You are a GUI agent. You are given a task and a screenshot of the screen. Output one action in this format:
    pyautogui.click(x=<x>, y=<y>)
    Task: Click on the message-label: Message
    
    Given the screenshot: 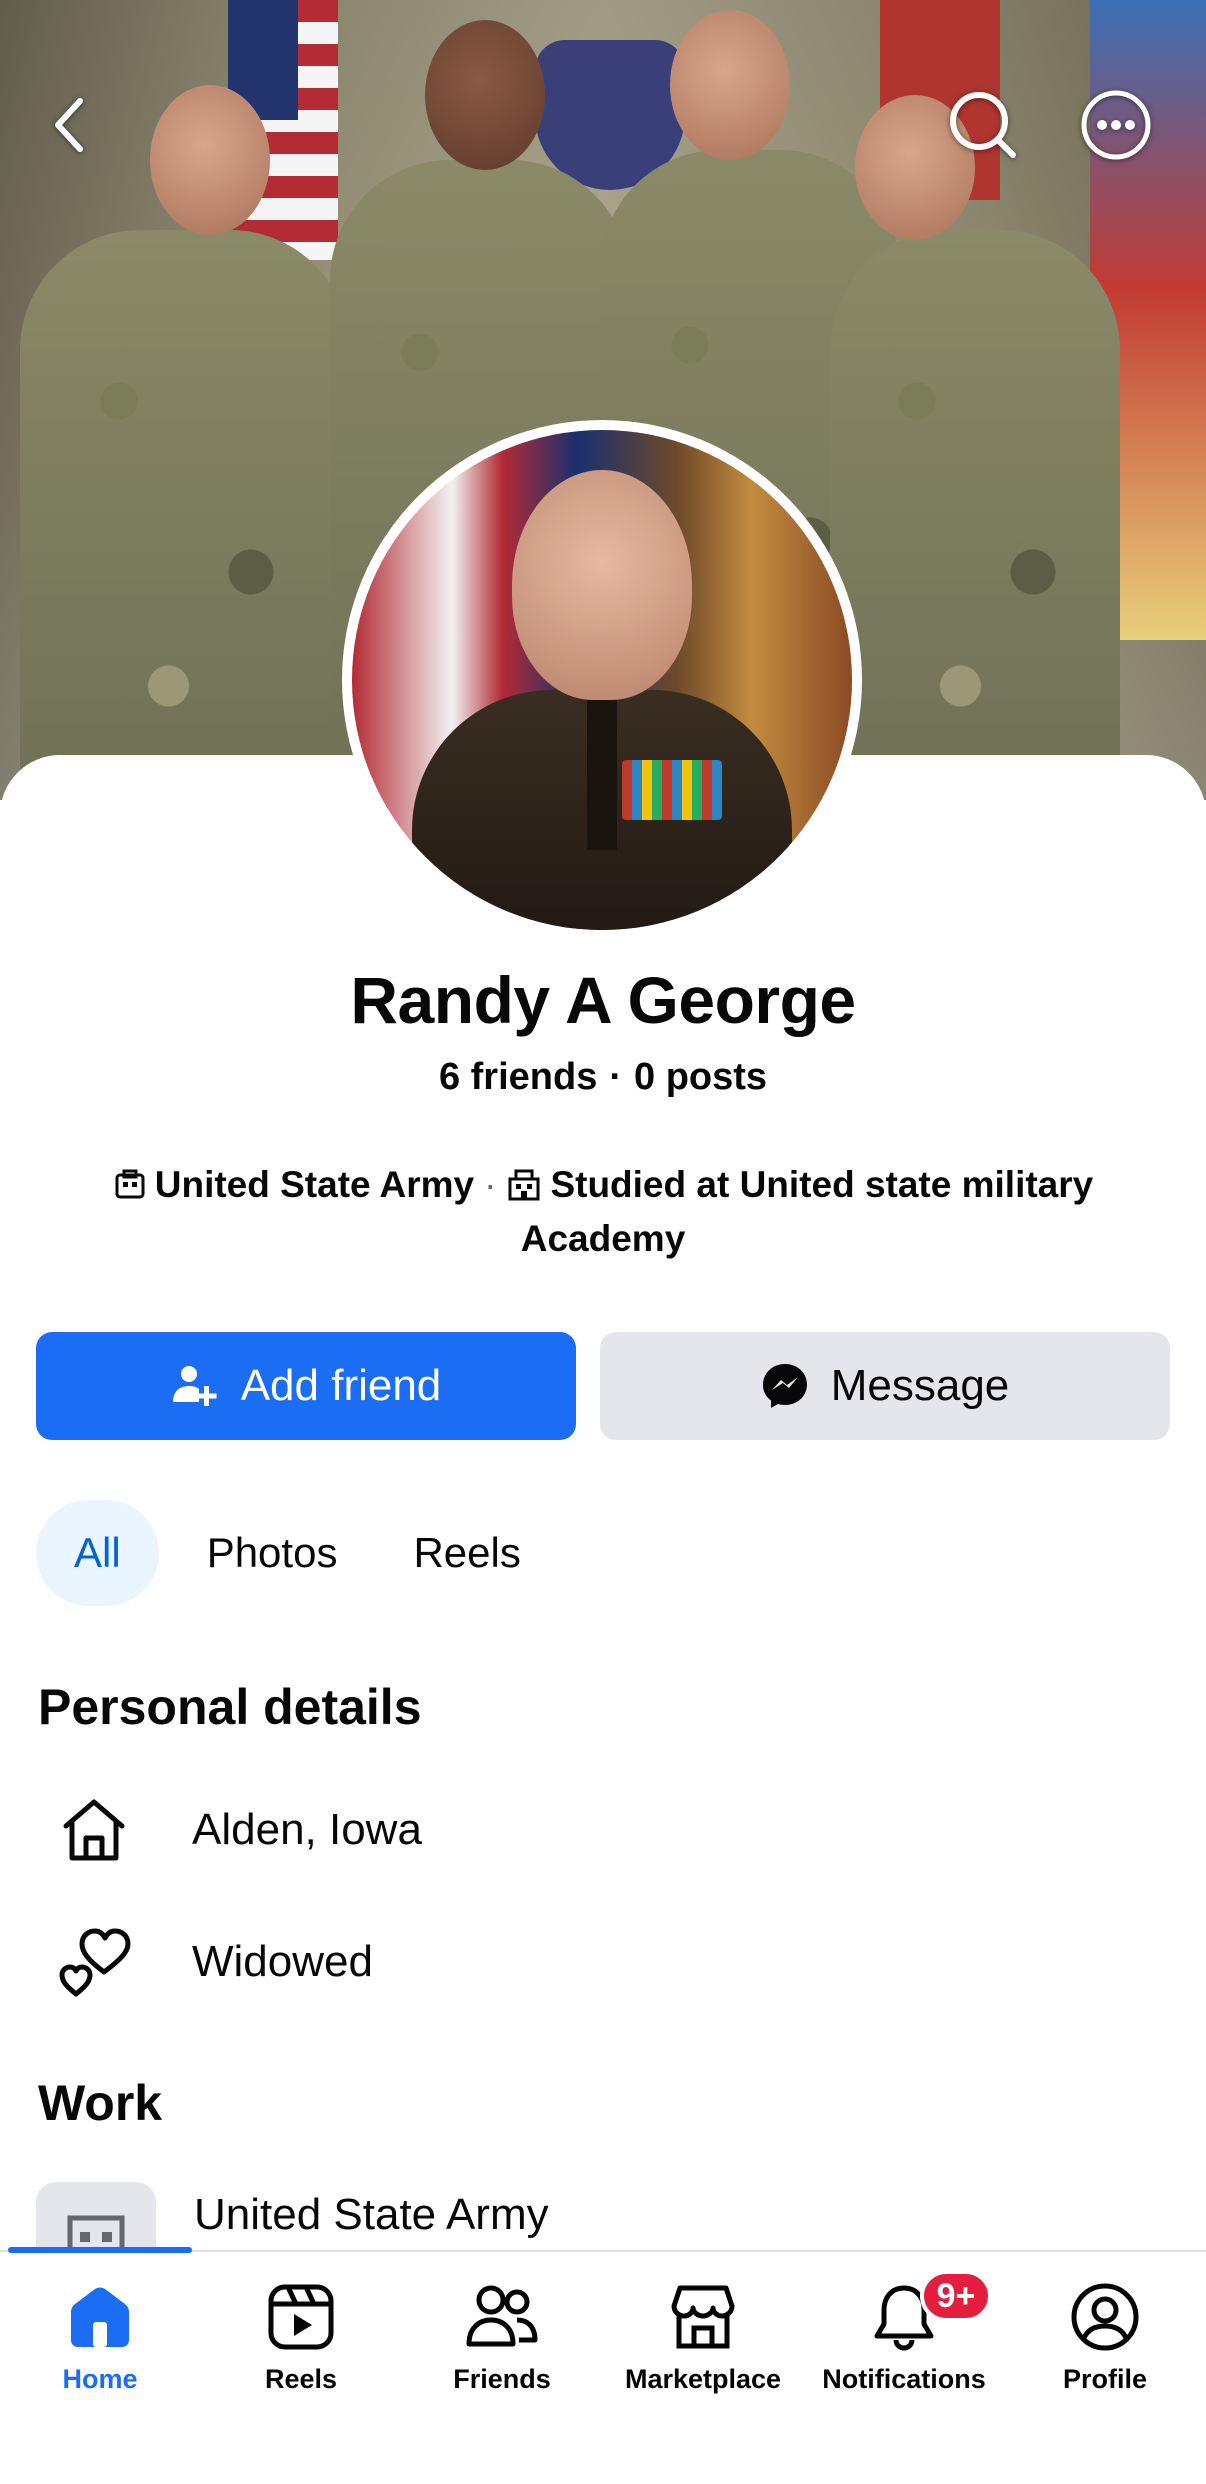 What is the action you would take?
    pyautogui.click(x=920, y=1385)
    